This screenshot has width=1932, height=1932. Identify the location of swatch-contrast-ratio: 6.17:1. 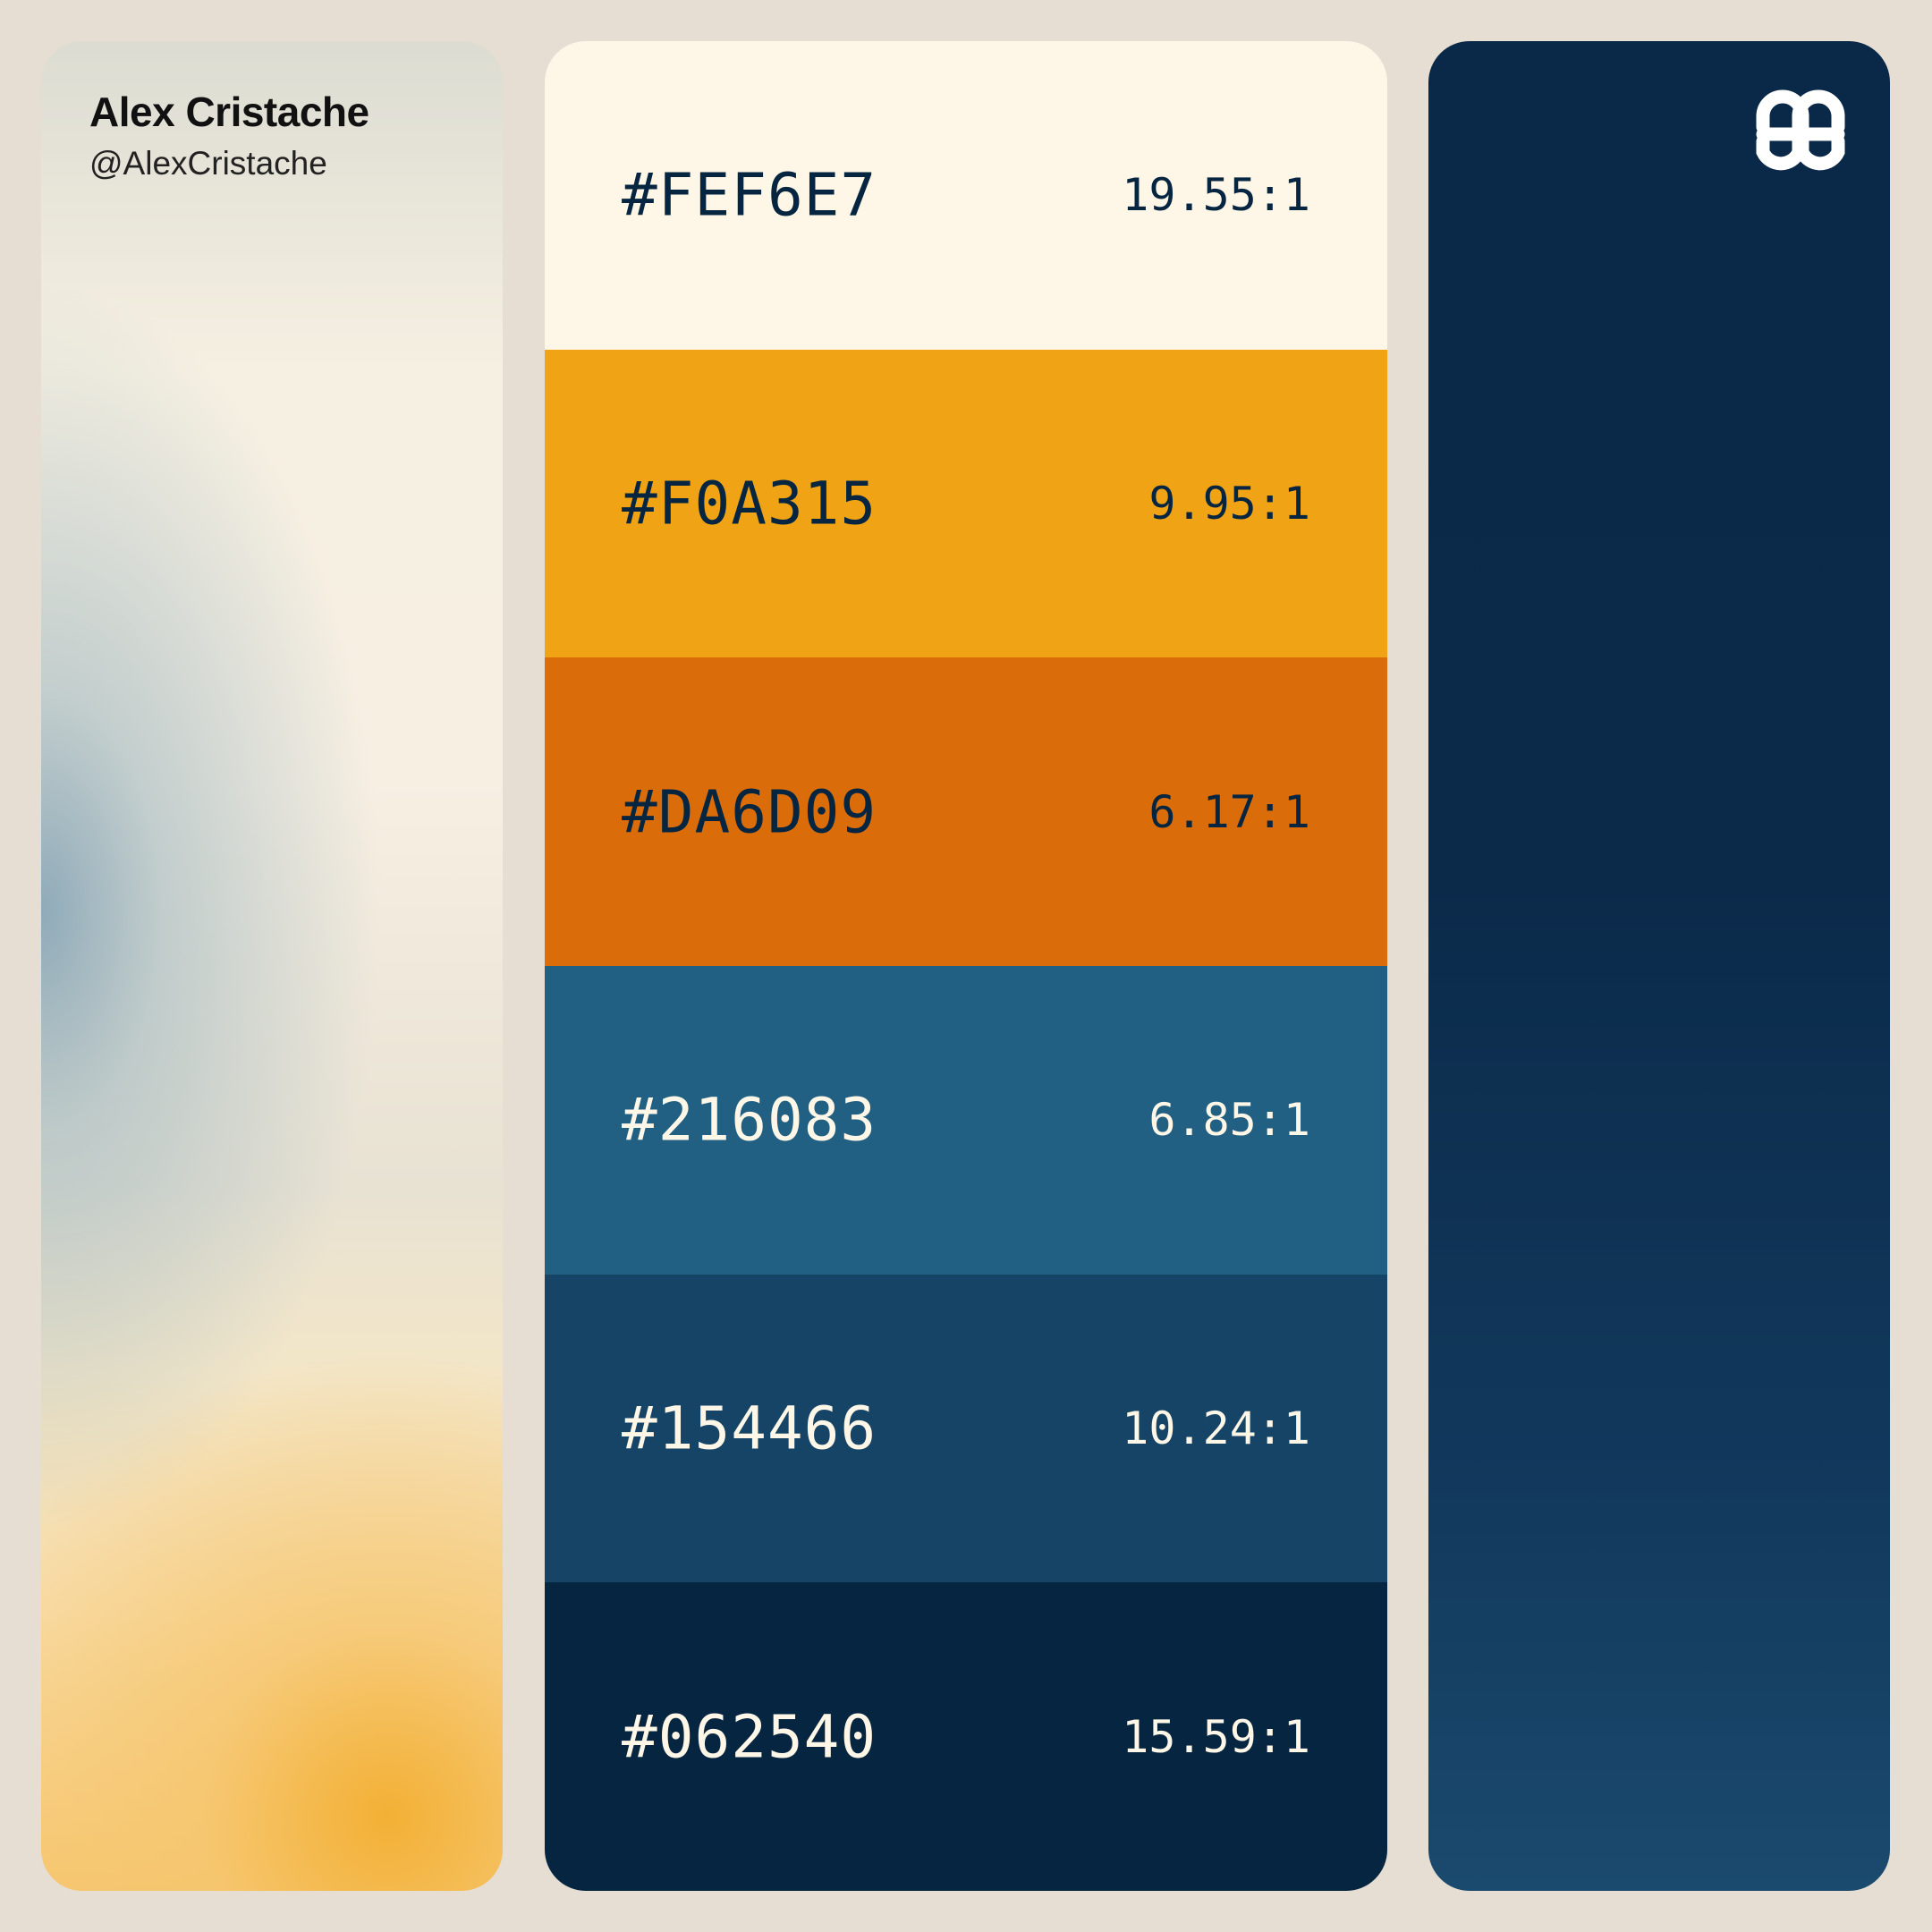
(1229, 811).